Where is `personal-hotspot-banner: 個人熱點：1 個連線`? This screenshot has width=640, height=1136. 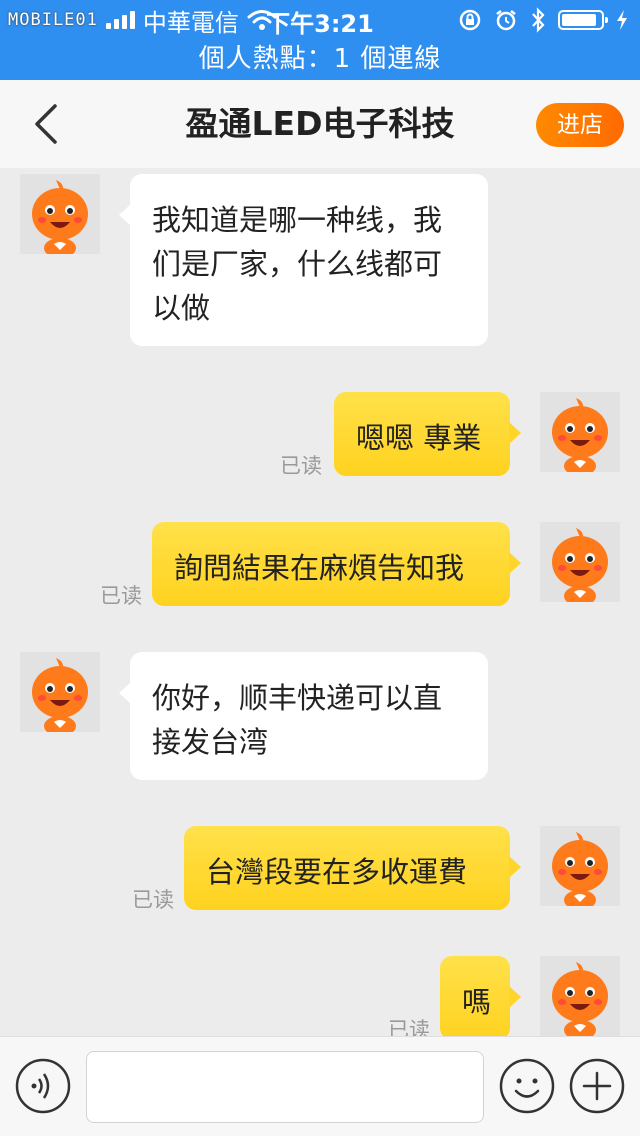
personal-hotspot-banner: 個人熱點：1 個連線 is located at coordinates (320, 60).